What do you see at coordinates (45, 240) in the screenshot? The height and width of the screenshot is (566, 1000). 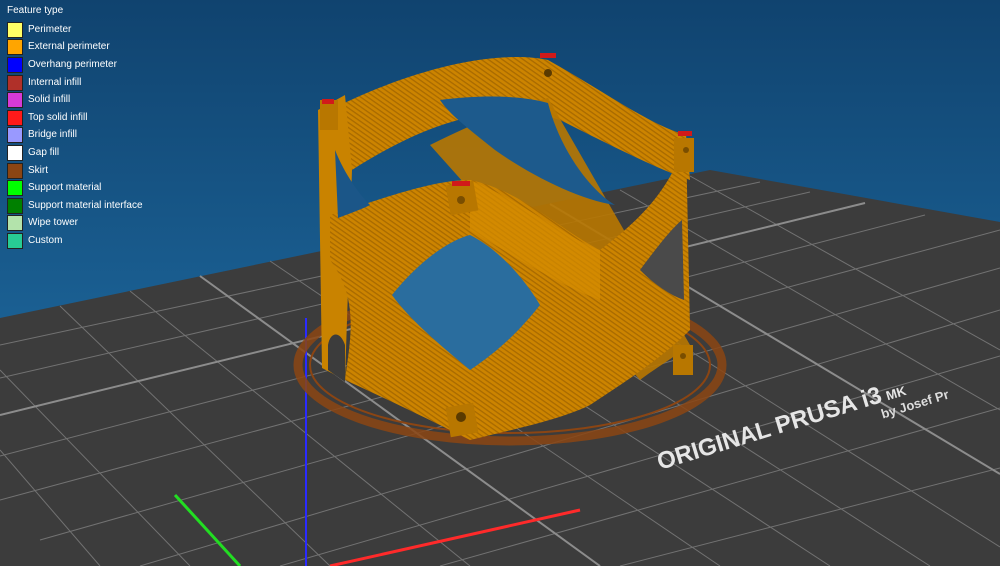 I see `legend-label: Custom` at bounding box center [45, 240].